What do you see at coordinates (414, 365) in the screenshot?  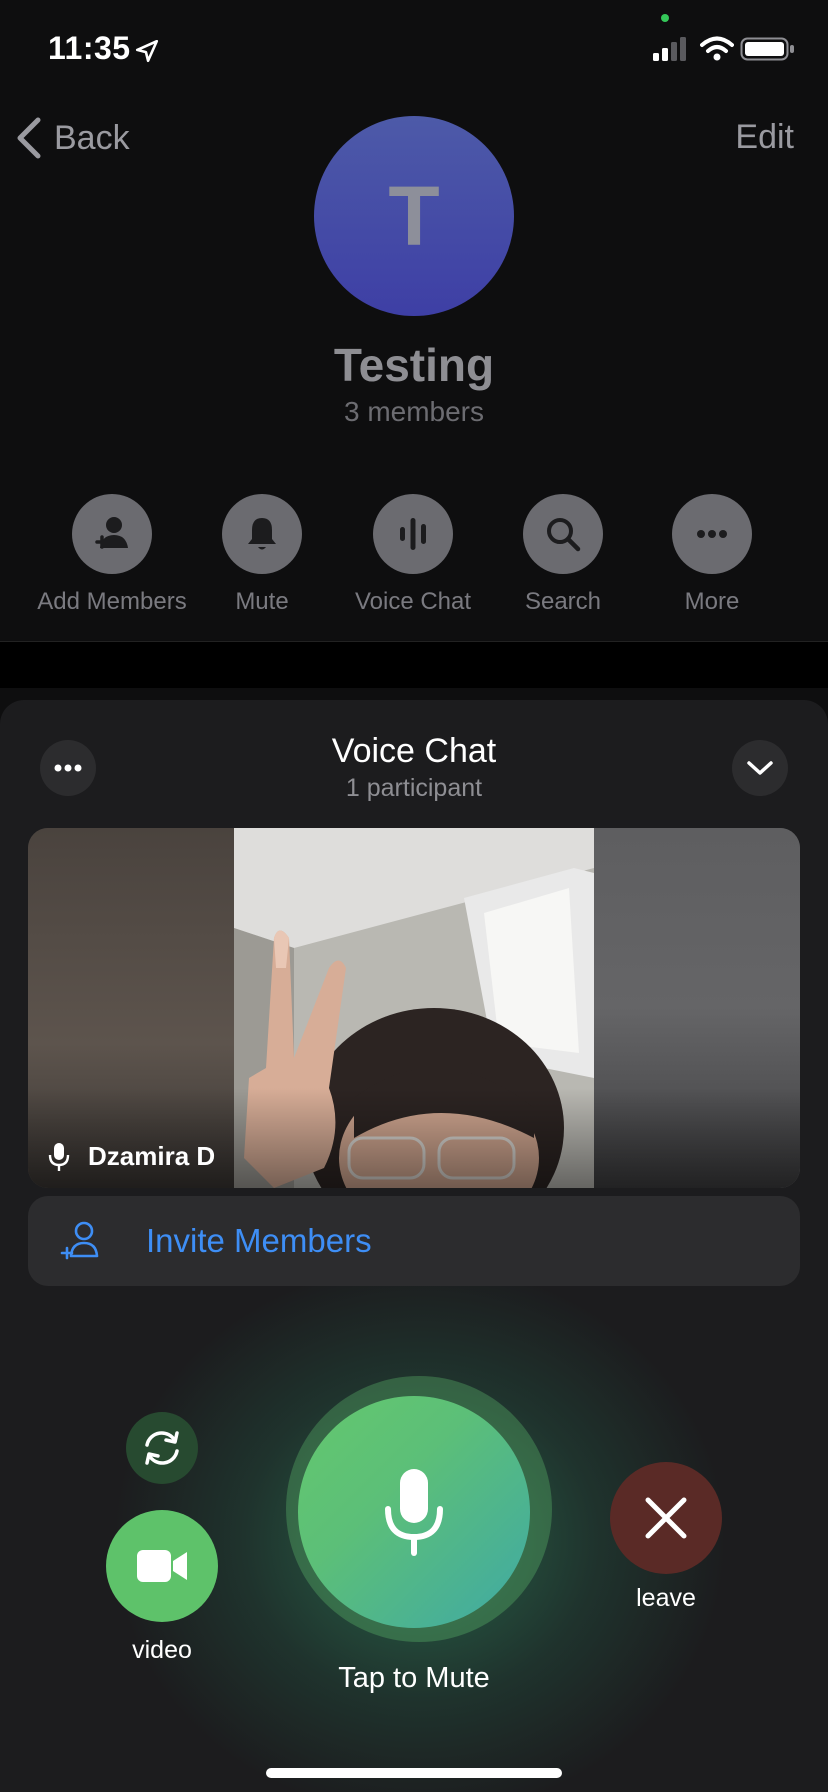 I see `group-name: Testing` at bounding box center [414, 365].